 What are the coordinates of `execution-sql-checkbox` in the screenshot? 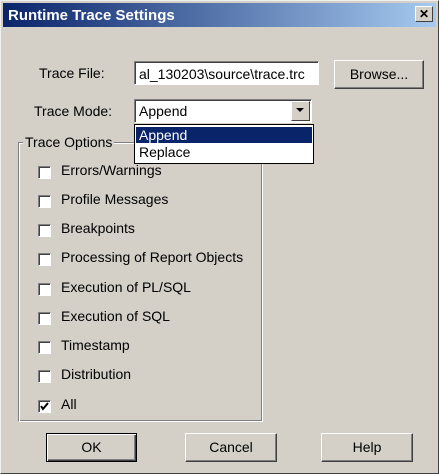 It's located at (44, 318).